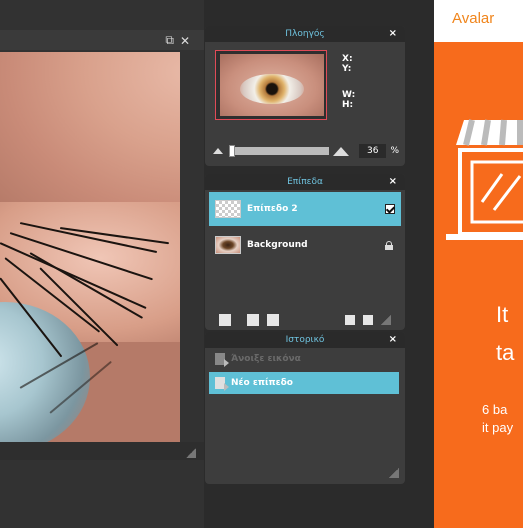 The height and width of the screenshot is (528, 523). Describe the element at coordinates (304, 359) in the screenshot. I see `history-item-open-image: Άνοιξε εικόνα` at that location.